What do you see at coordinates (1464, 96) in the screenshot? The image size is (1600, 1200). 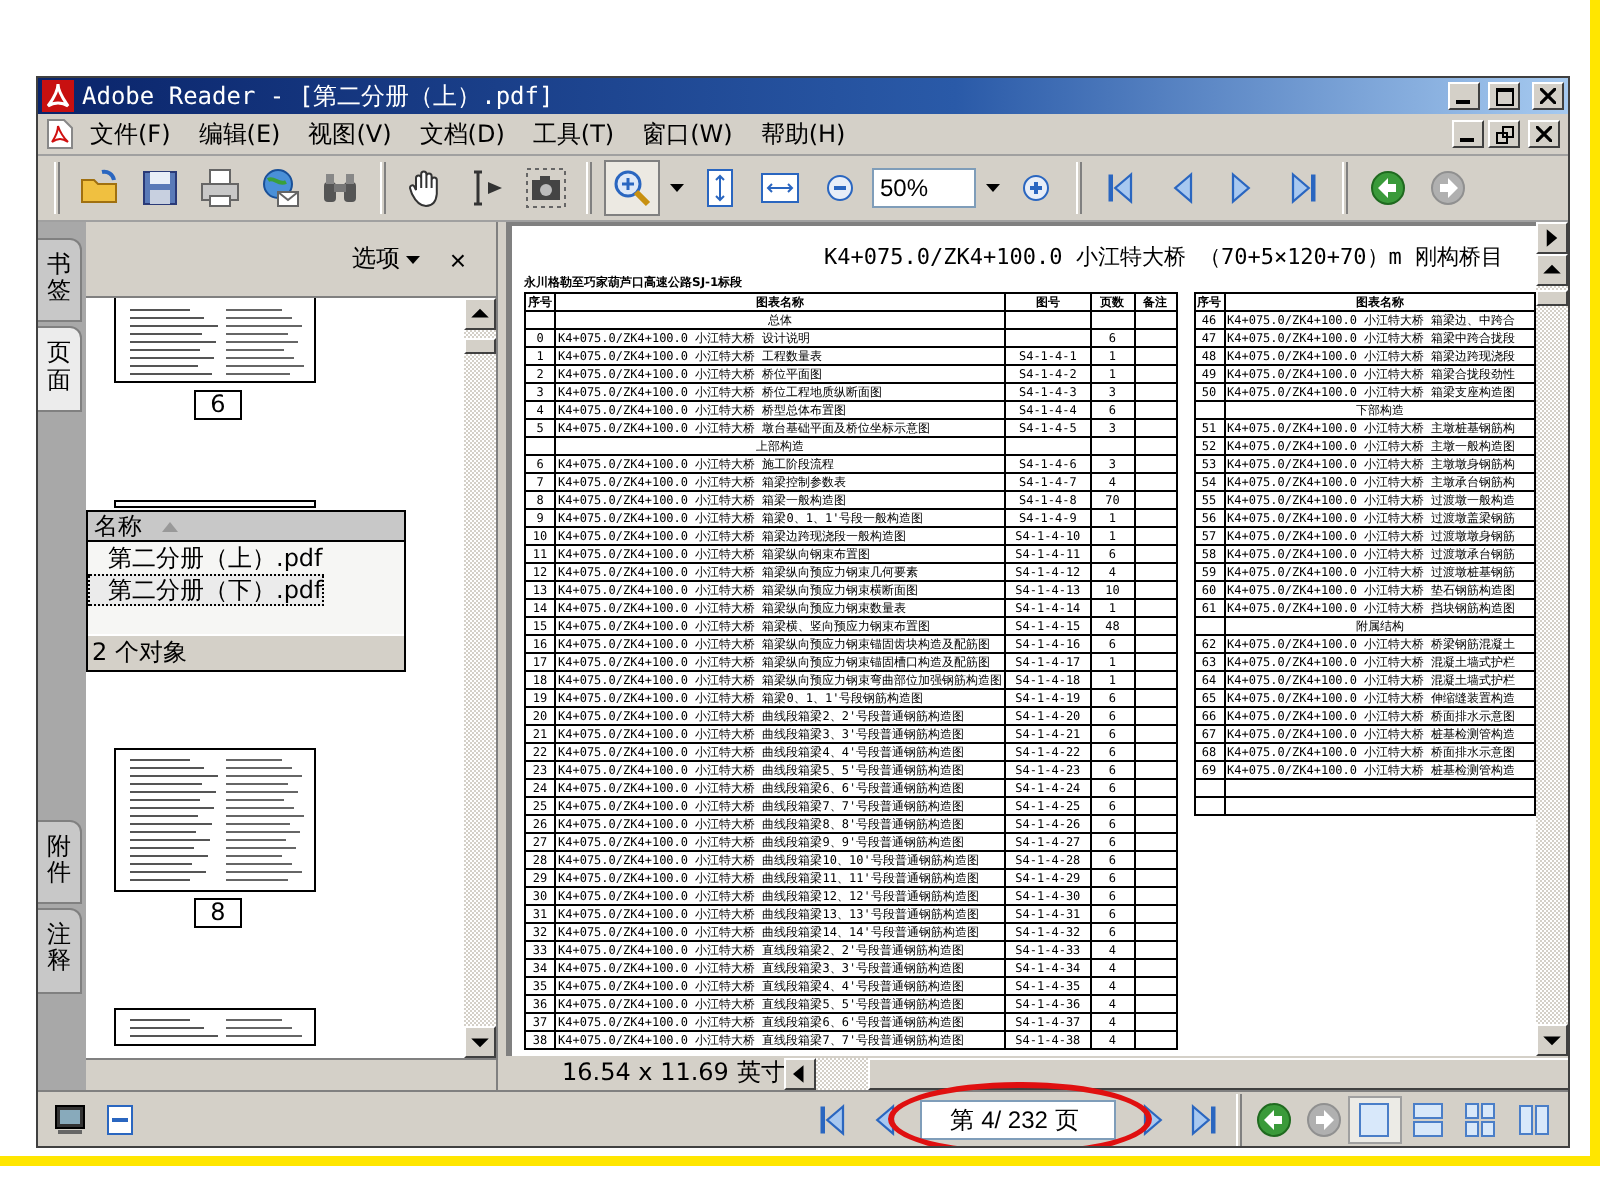 I see `minimize-button` at bounding box center [1464, 96].